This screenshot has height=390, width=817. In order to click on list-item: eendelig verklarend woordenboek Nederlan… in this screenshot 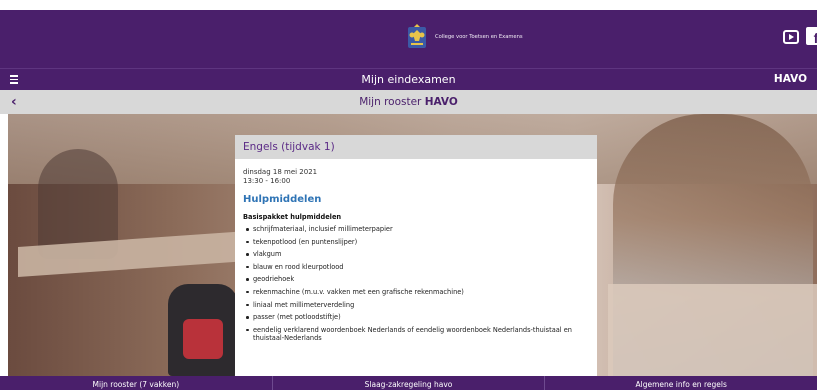, I will do `click(416, 334)`.